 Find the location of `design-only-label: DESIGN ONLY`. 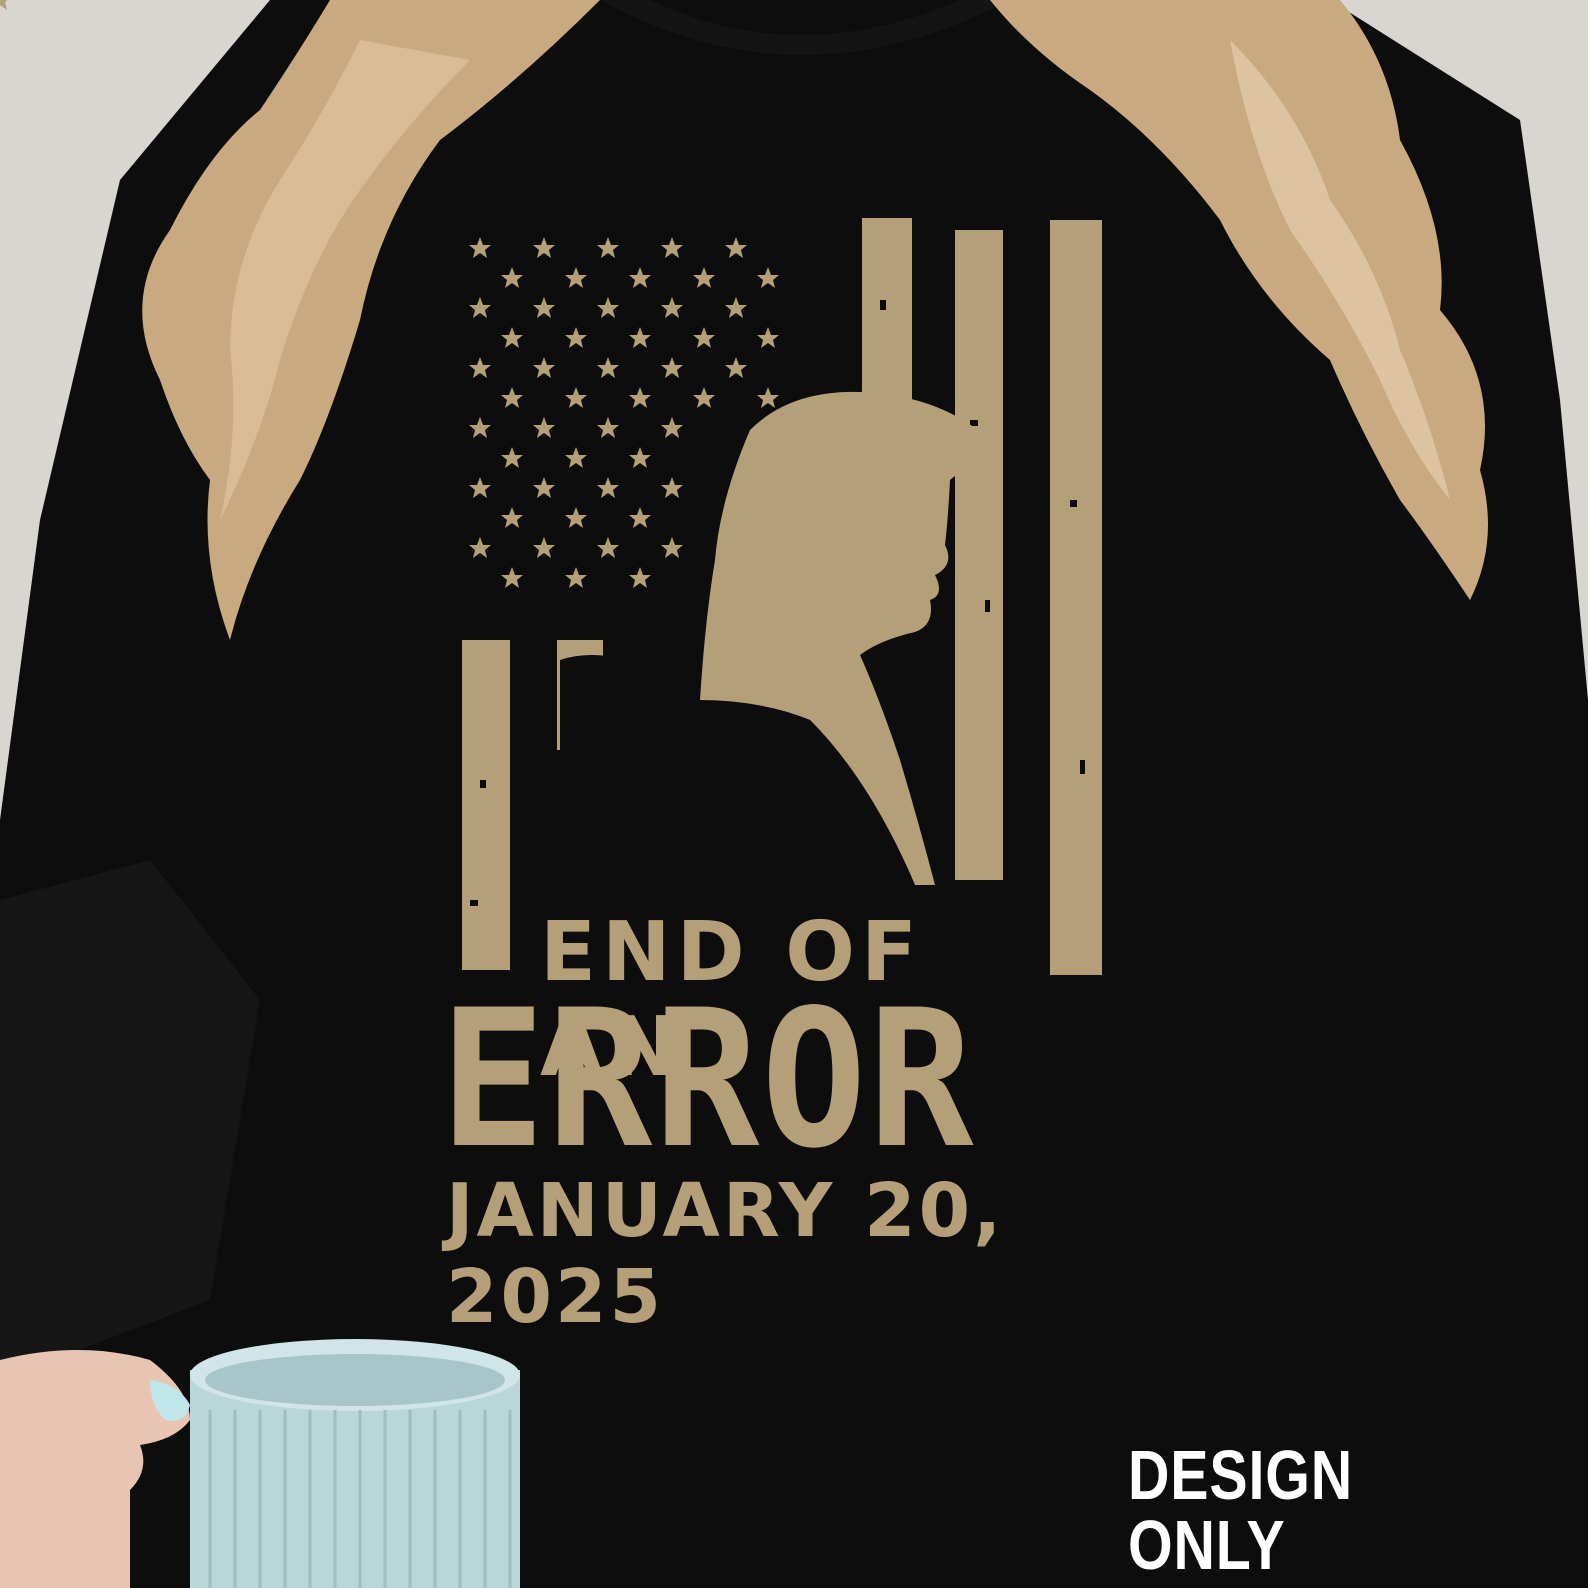

design-only-label: DESIGN ONLY is located at coordinates (1241, 1510).